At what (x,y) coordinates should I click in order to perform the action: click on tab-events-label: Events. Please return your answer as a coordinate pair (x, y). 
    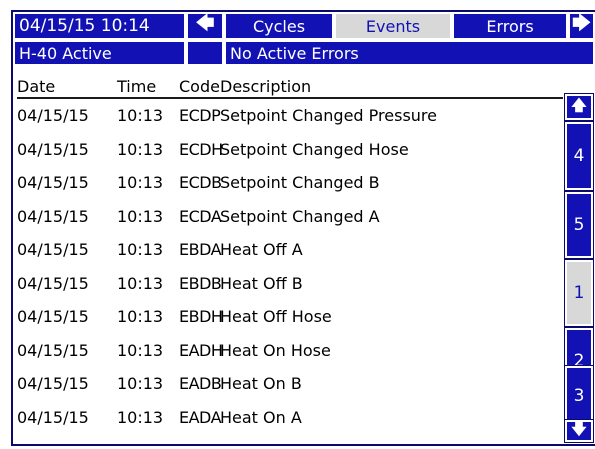
    Looking at the image, I should click on (393, 26).